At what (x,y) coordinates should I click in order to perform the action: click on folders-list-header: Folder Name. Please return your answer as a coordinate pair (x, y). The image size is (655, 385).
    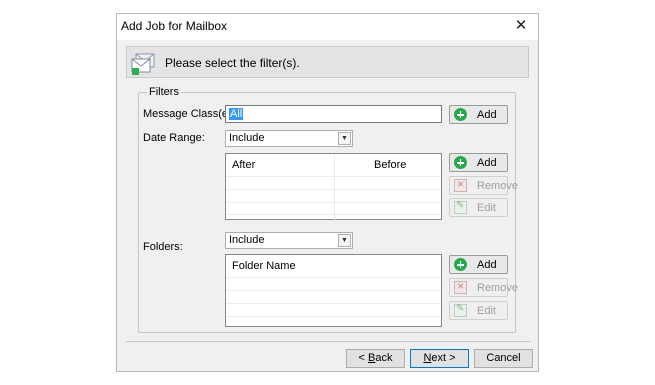
    Looking at the image, I should click on (333, 266).